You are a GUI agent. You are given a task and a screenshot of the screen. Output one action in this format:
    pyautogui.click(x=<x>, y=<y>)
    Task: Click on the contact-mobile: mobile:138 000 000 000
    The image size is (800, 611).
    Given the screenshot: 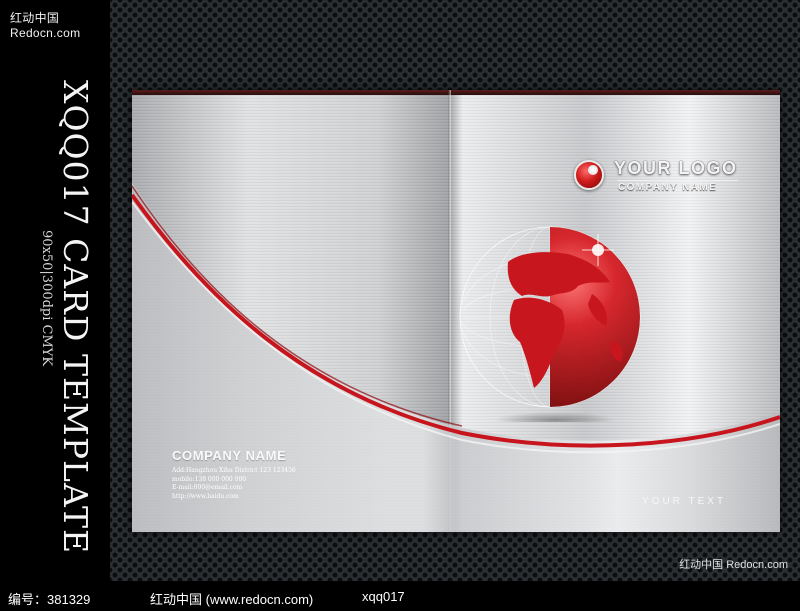 What is the action you would take?
    pyautogui.click(x=209, y=479)
    